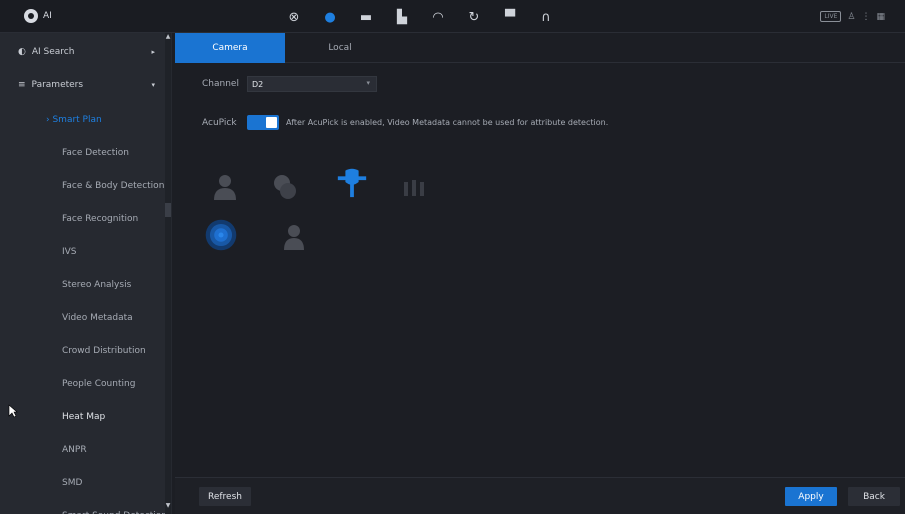  What do you see at coordinates (340, 48) in the screenshot?
I see `tab-local: Local` at bounding box center [340, 48].